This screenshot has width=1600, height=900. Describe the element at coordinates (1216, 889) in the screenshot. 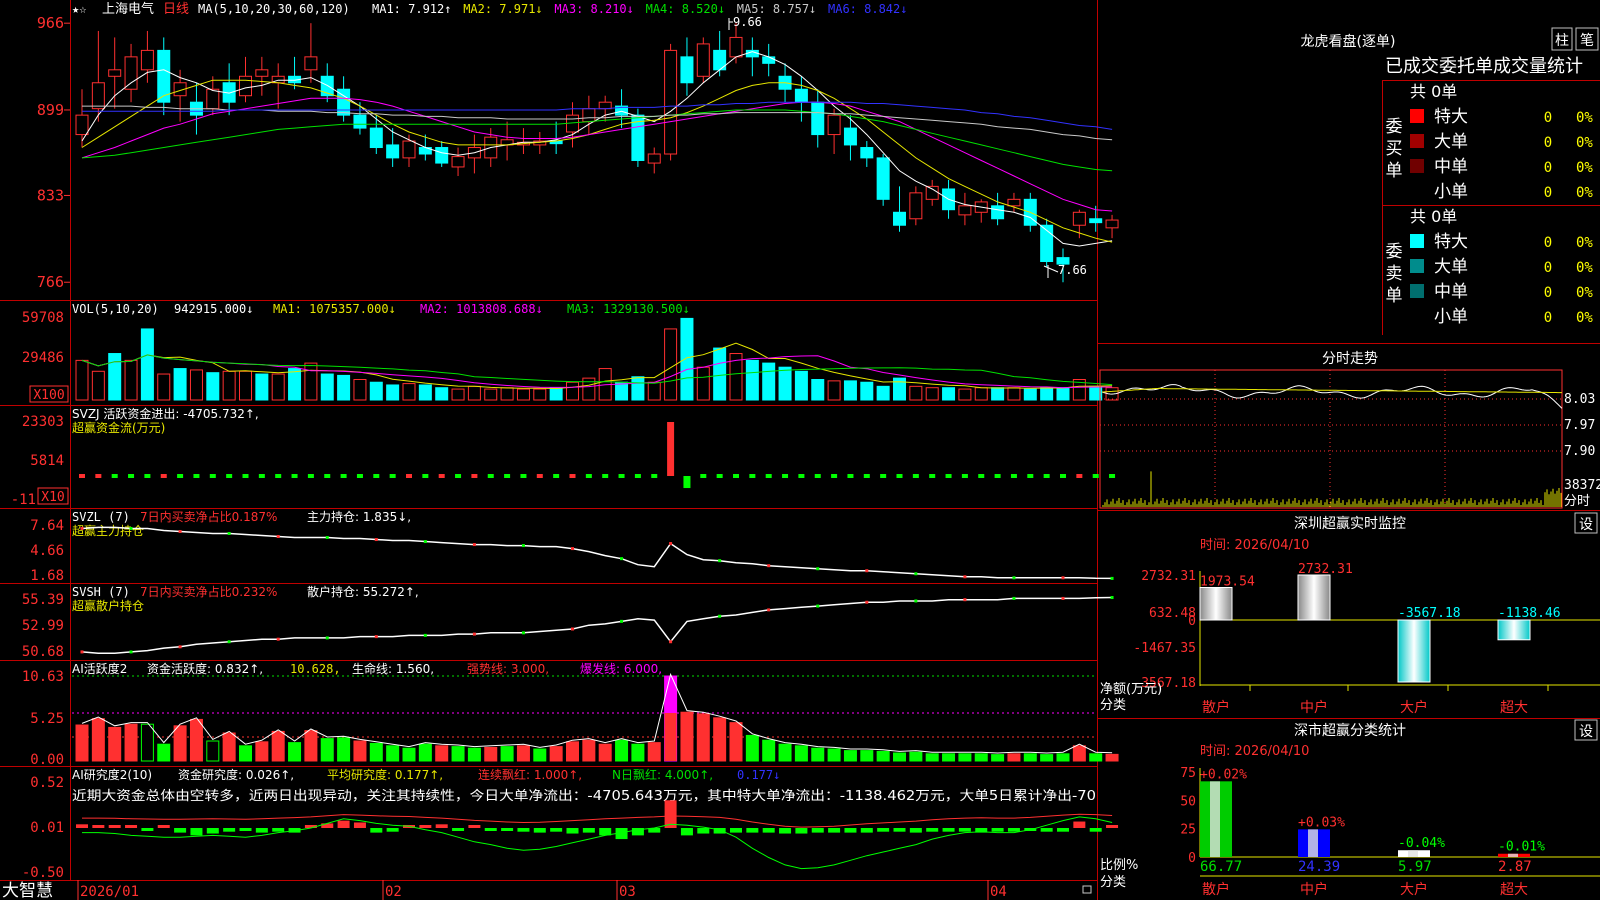

I see `ss-category-label: 散户` at that location.